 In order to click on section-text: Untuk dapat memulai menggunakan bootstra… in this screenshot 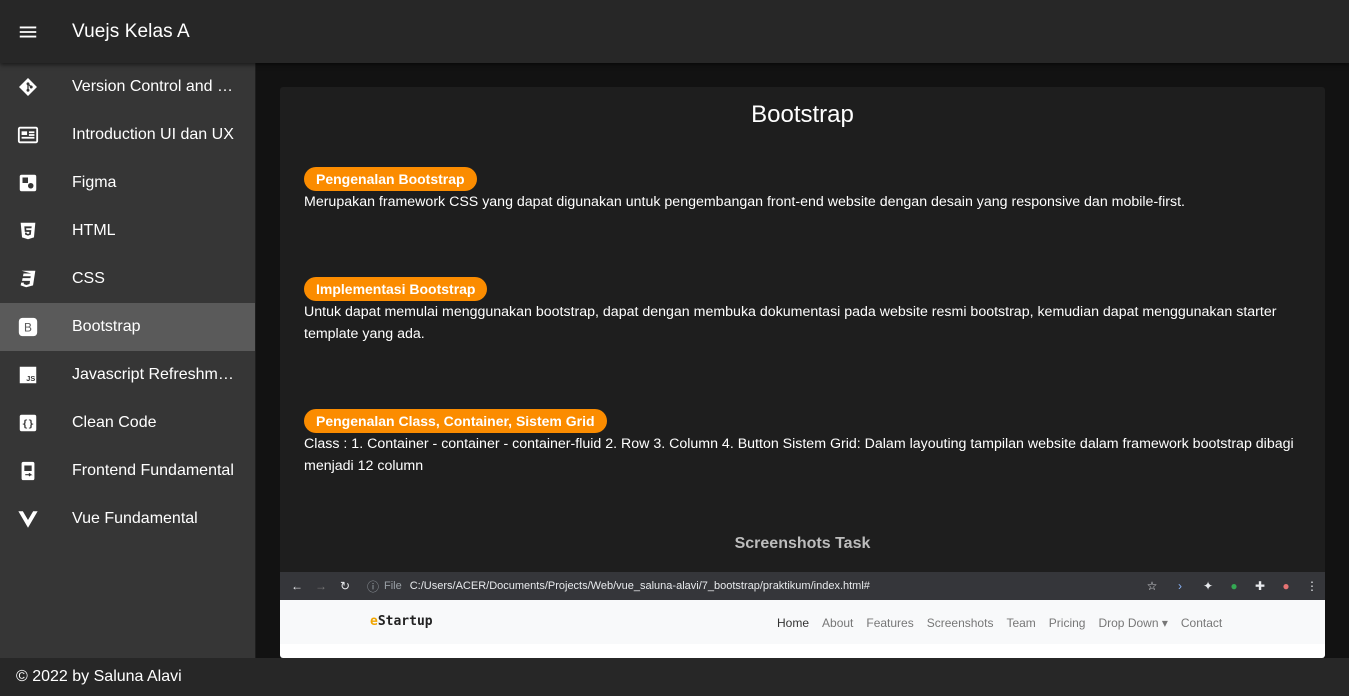, I will do `click(790, 323)`.